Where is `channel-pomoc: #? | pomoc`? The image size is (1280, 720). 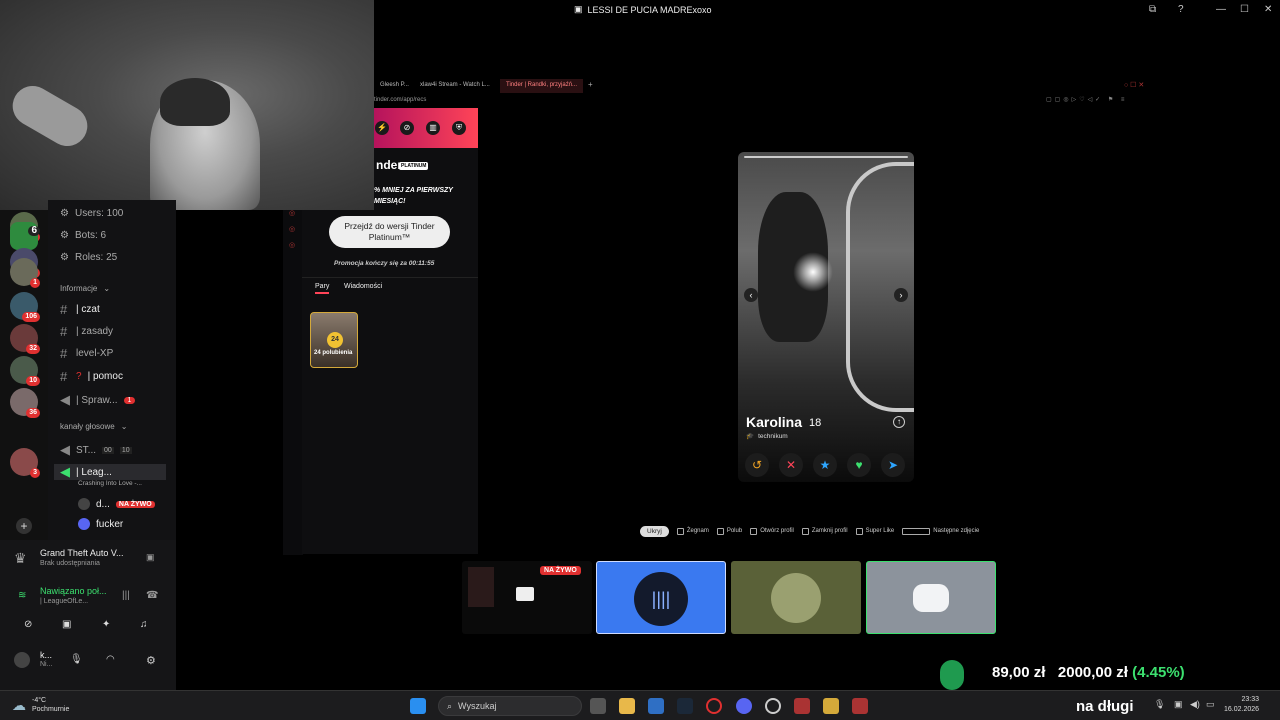
channel-pomoc: #? | pomoc is located at coordinates (91, 376).